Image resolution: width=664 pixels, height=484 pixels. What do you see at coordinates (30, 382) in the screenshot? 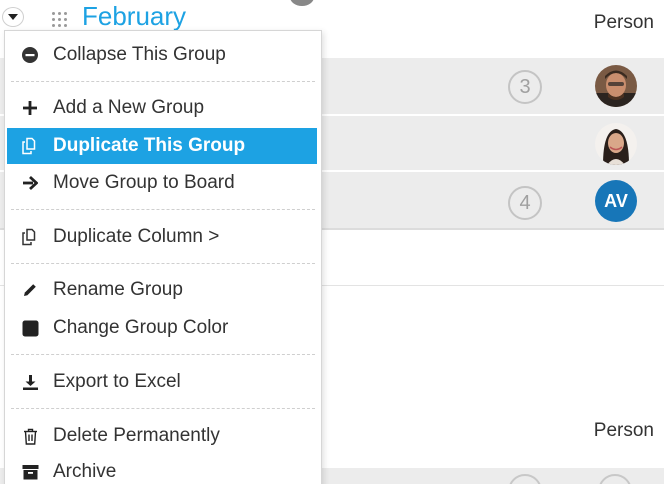
I see `download-icon` at bounding box center [30, 382].